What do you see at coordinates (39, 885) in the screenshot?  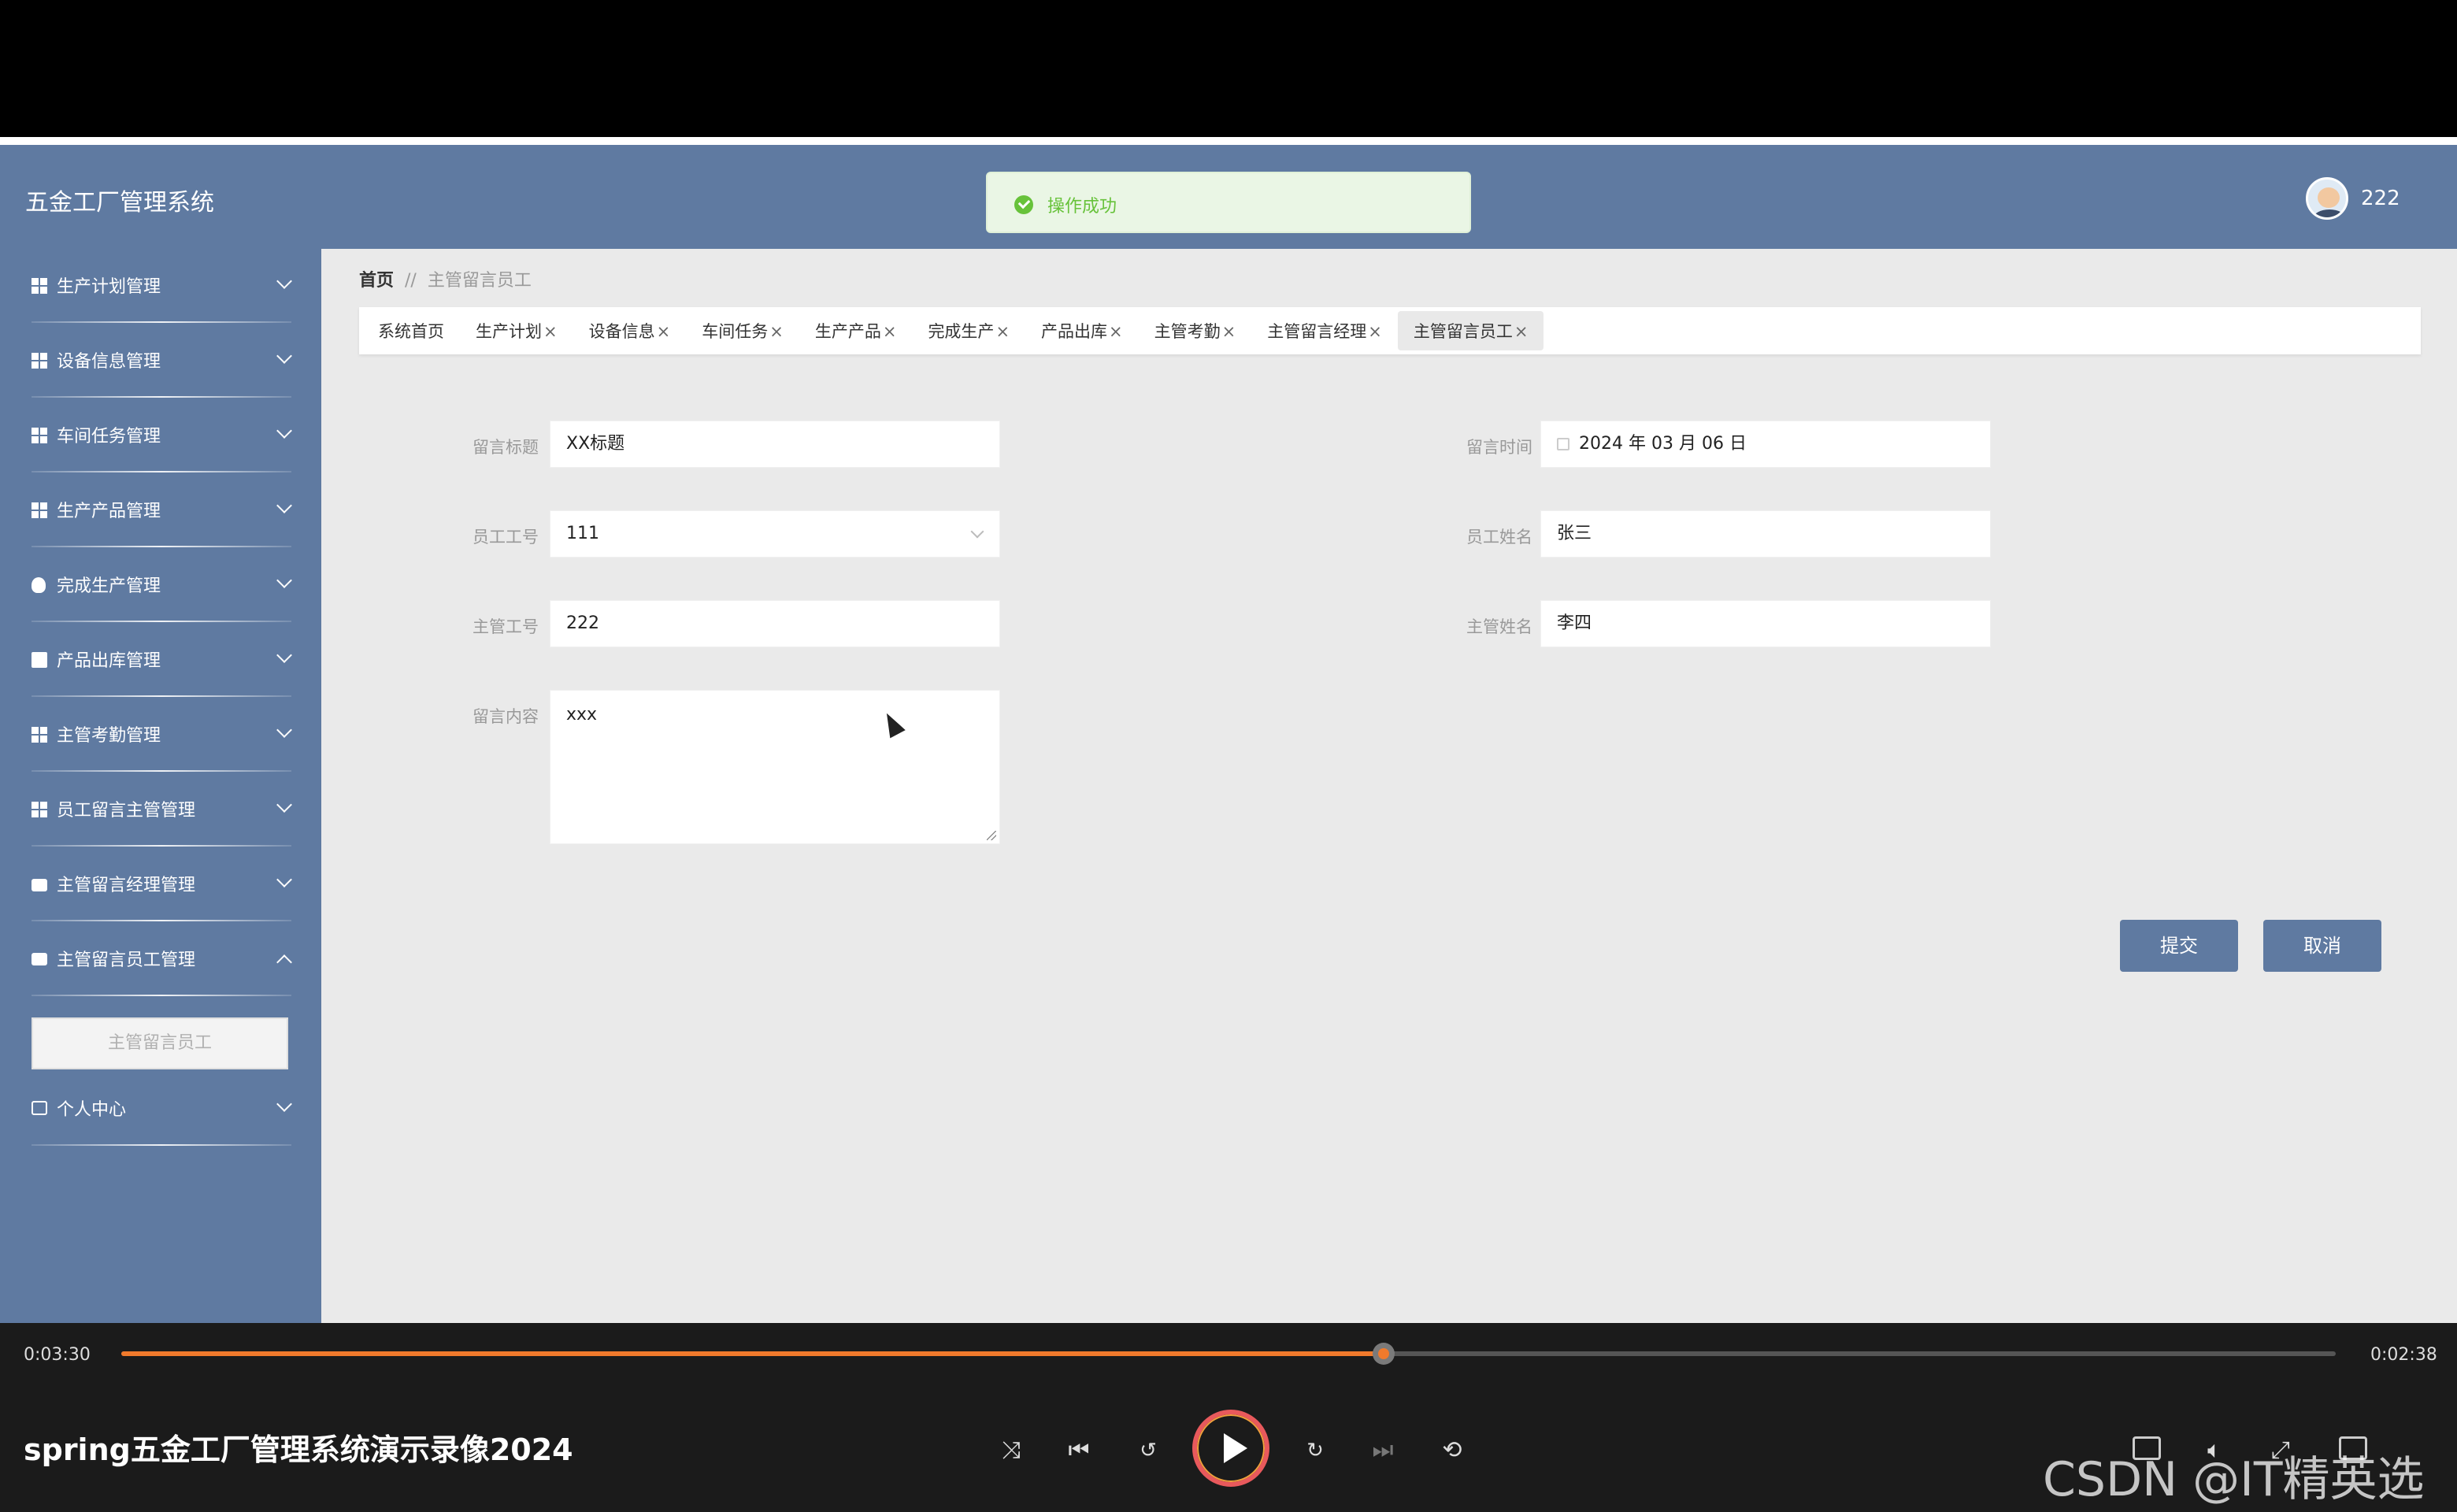 I see `briefcase-icon` at bounding box center [39, 885].